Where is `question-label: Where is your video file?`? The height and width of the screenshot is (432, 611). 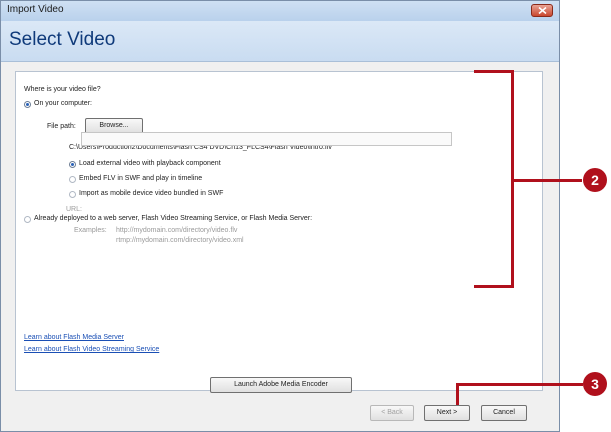 question-label: Where is your video file? is located at coordinates (62, 89).